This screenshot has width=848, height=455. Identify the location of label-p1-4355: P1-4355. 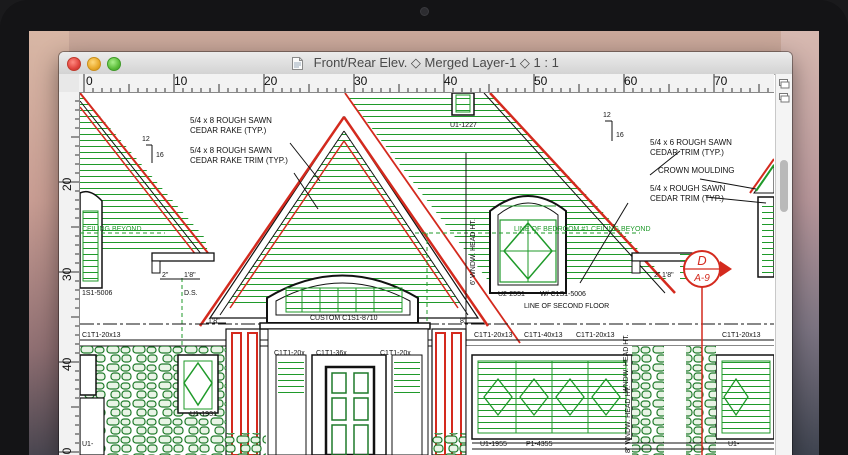
(539, 444).